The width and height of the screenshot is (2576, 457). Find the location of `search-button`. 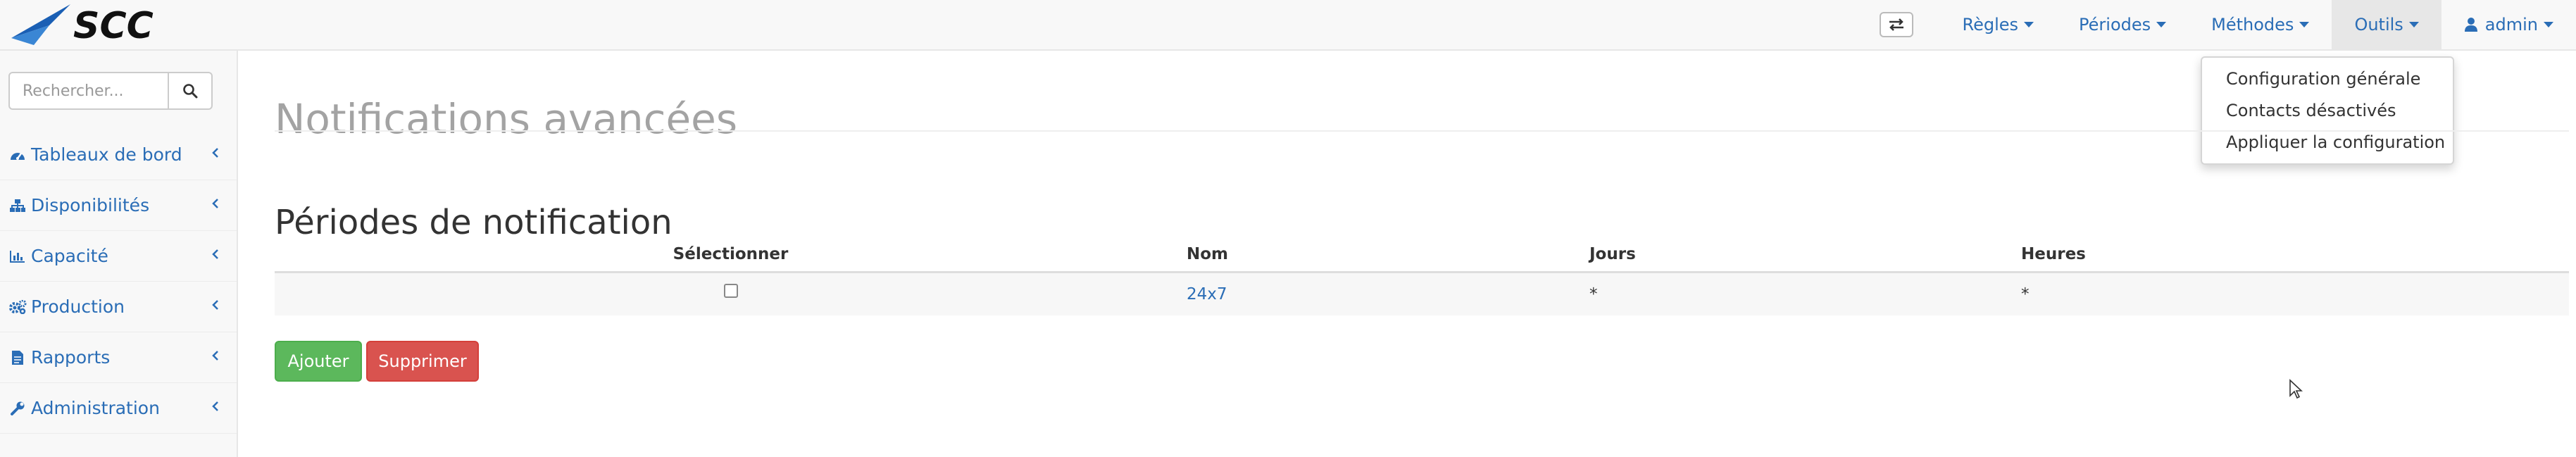

search-button is located at coordinates (191, 91).